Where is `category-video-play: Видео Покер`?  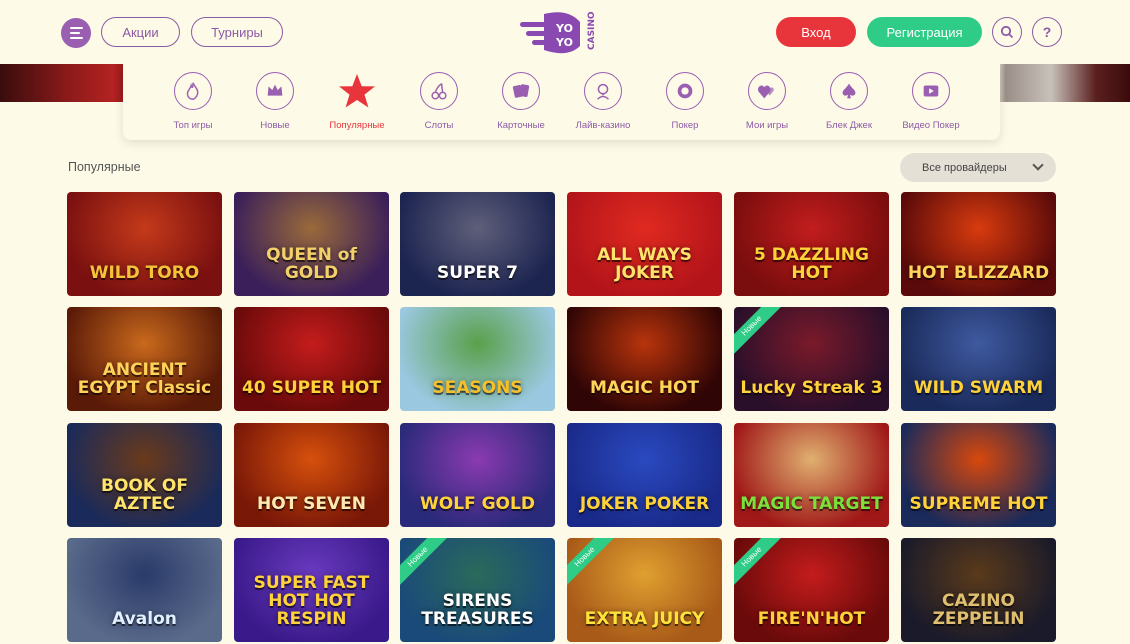 category-video-play: Видео Покер is located at coordinates (931, 101).